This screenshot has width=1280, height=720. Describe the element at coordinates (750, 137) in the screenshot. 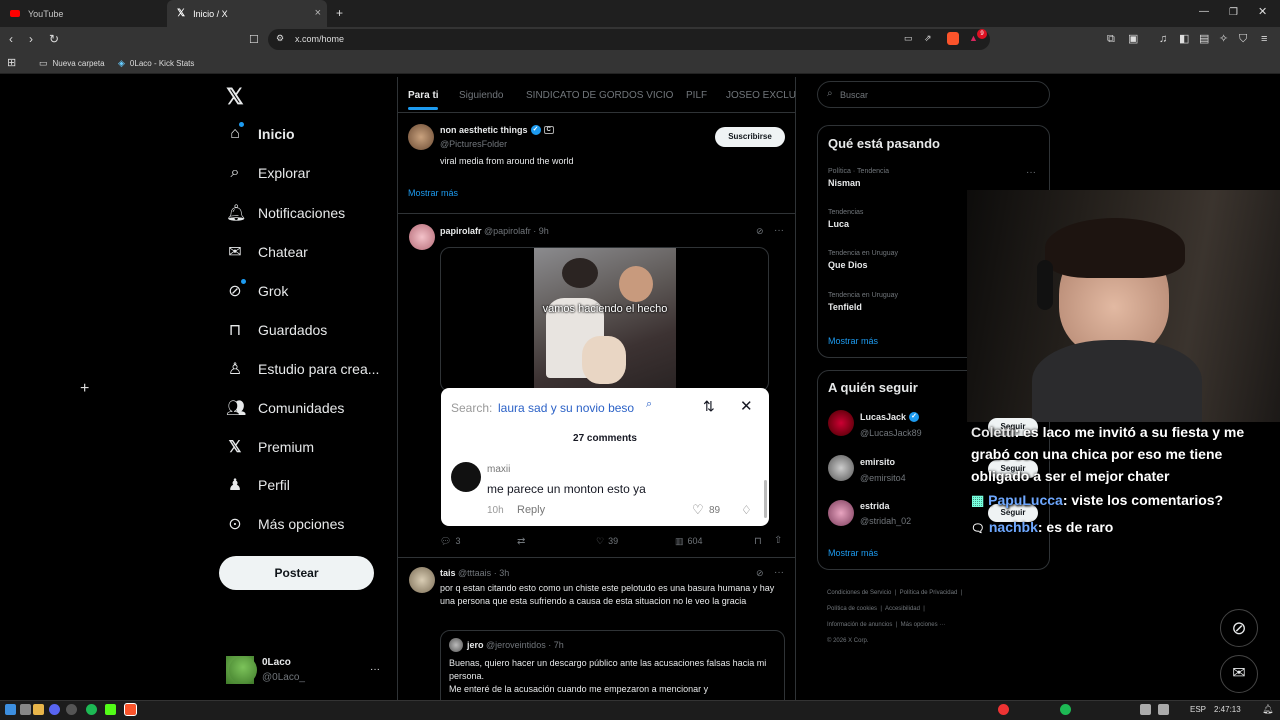

I see `subscribe-button: Suscribirse` at that location.